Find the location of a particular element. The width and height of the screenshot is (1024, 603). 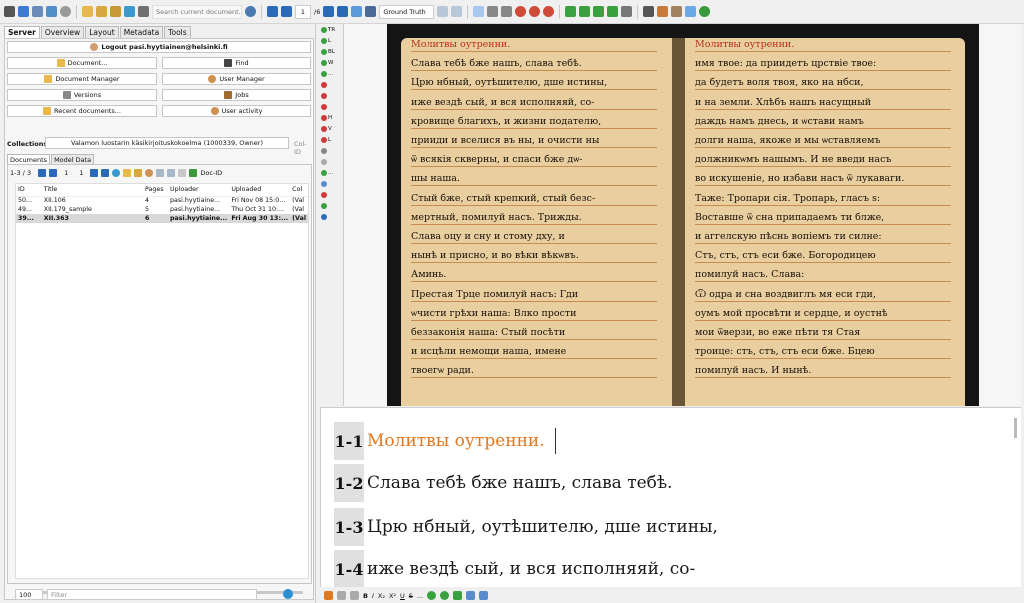

column-header: Title is located at coordinates (92, 190).